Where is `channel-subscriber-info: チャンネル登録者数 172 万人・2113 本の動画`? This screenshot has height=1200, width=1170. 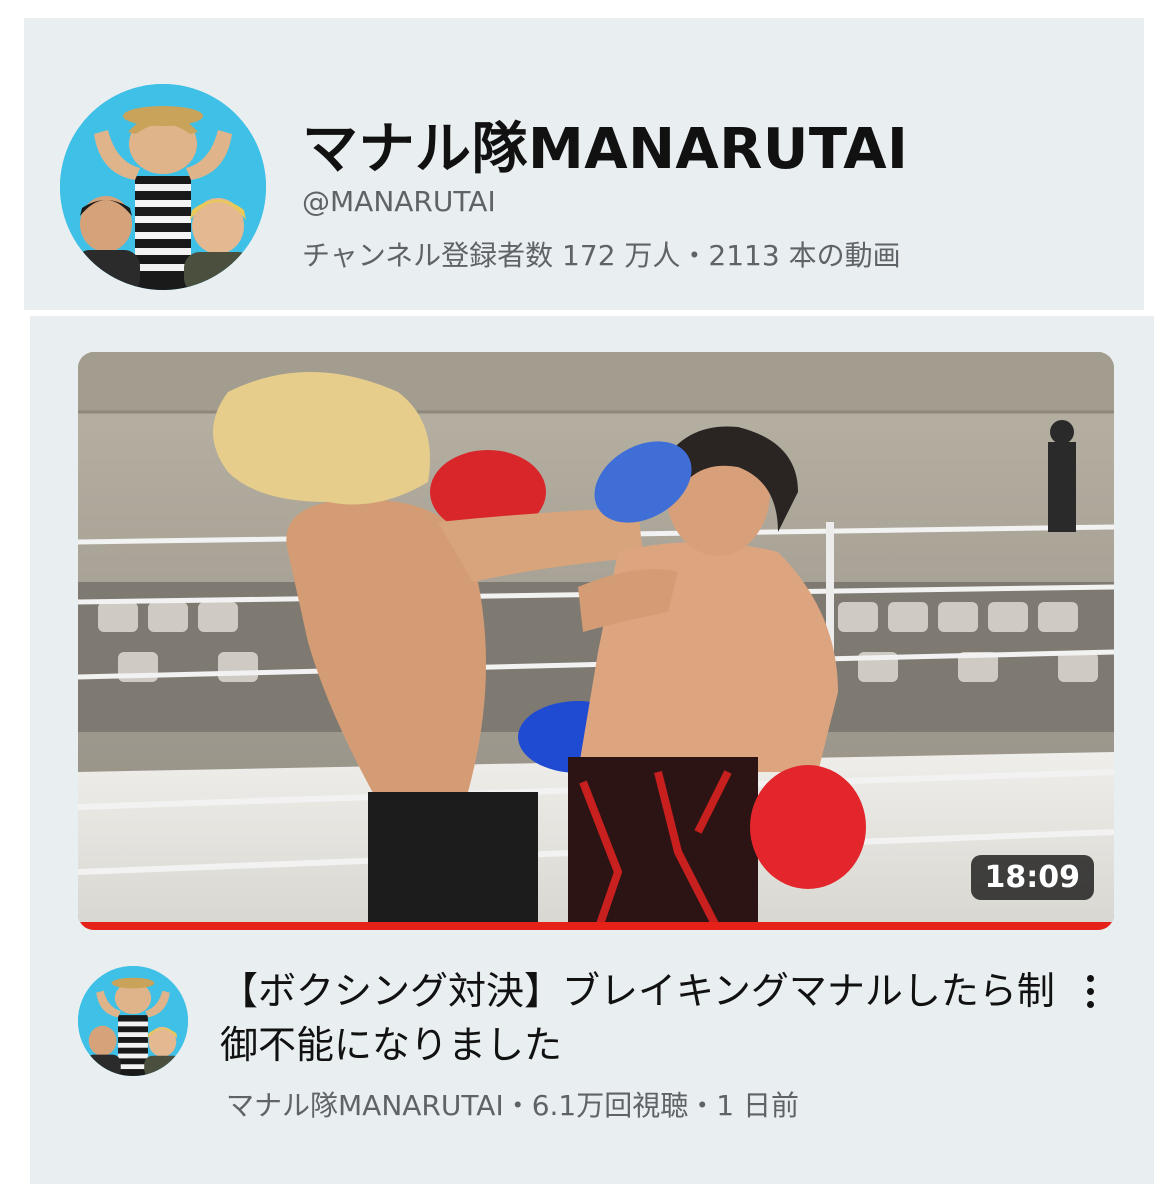
channel-subscriber-info: チャンネル登録者数 172 万人・2113 本の動画 is located at coordinates (601, 255).